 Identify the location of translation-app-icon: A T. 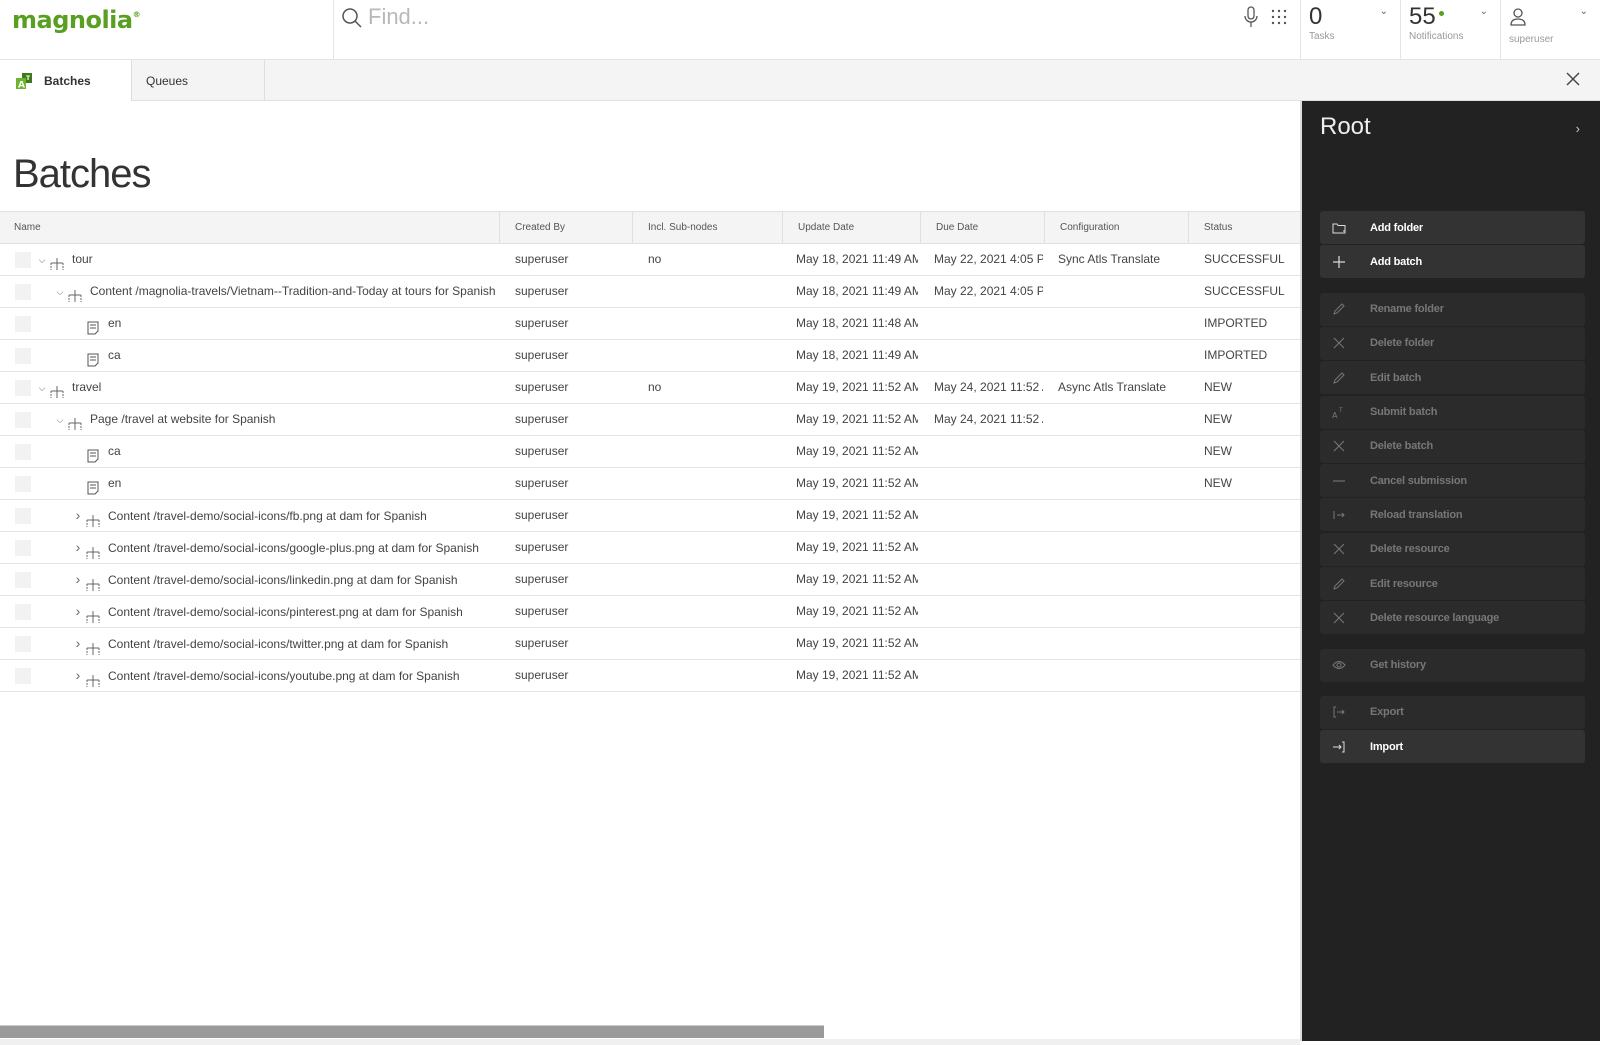
(24, 81).